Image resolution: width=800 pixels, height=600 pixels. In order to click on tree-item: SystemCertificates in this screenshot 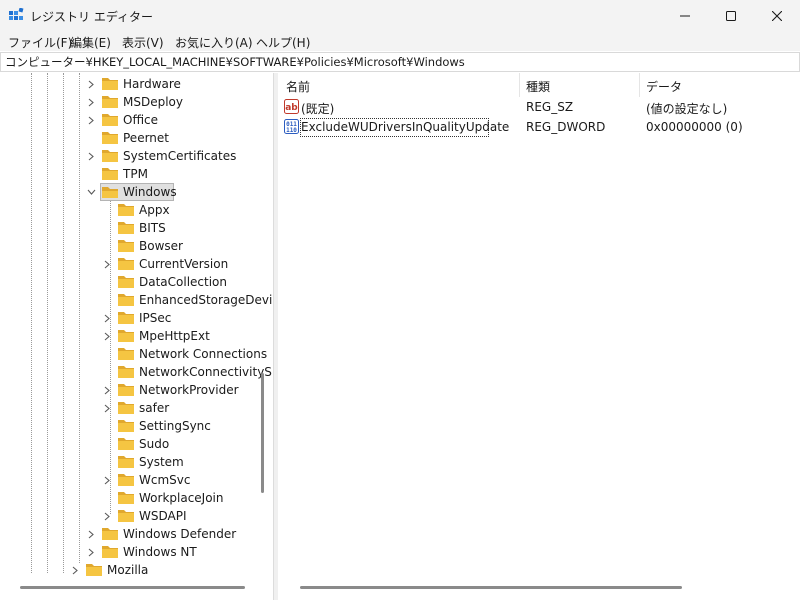, I will do `click(130, 156)`.